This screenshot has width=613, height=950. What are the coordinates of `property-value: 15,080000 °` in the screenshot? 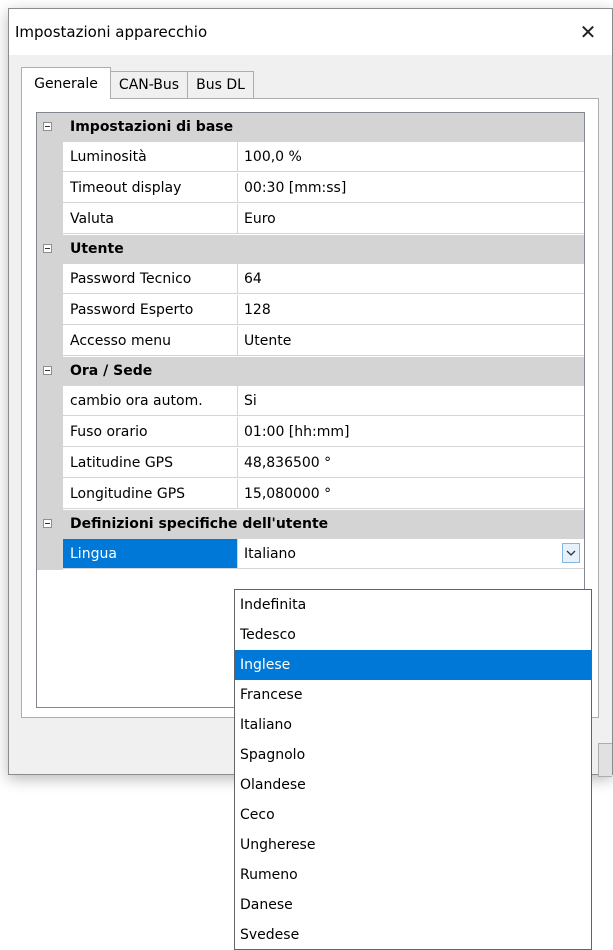 It's located at (411, 494).